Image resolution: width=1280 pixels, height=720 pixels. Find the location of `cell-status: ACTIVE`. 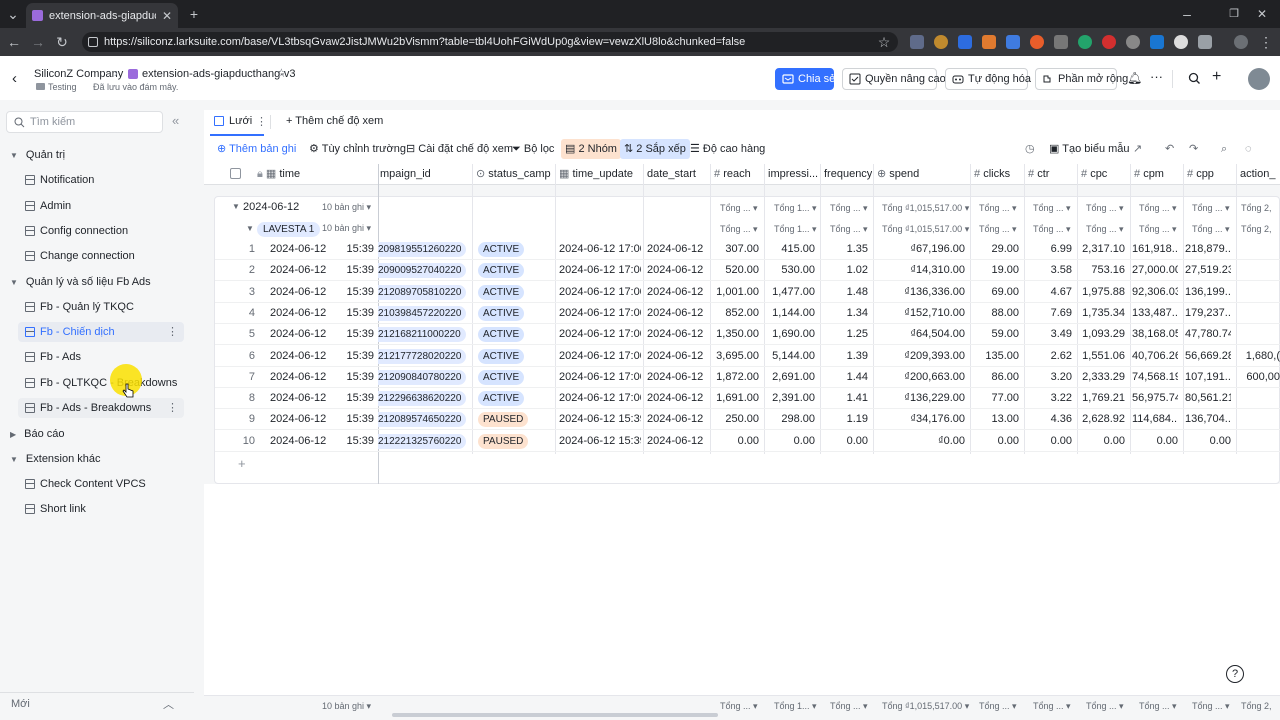

cell-status: ACTIVE is located at coordinates (515, 270).